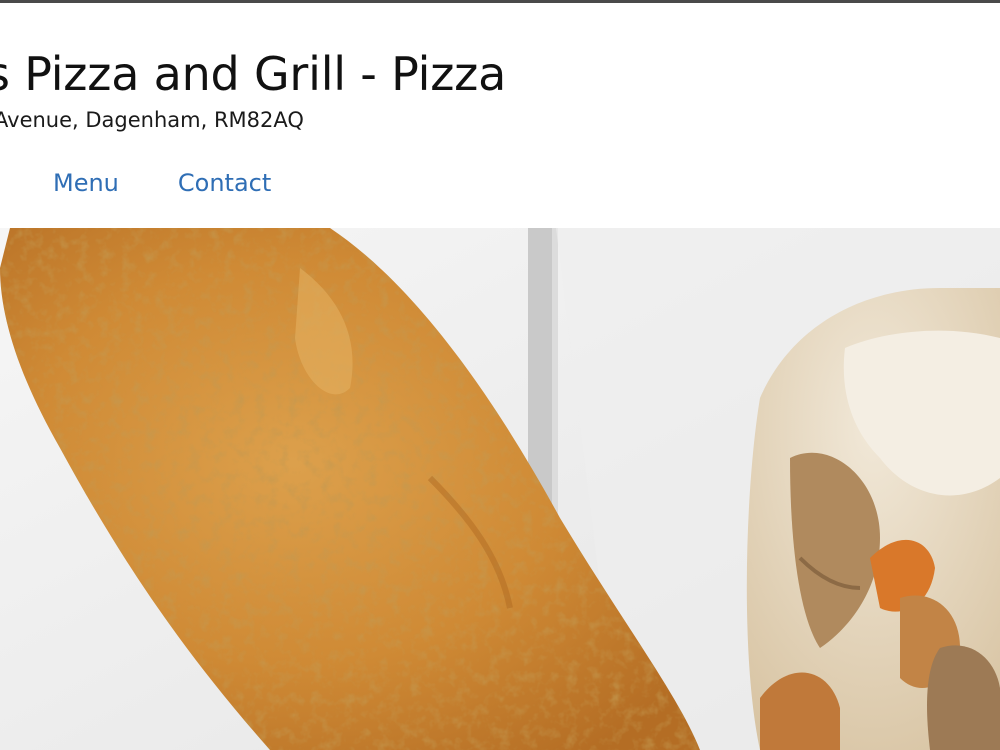  What do you see at coordinates (162, 183) in the screenshot?
I see `main-nav: Menu Contact` at bounding box center [162, 183].